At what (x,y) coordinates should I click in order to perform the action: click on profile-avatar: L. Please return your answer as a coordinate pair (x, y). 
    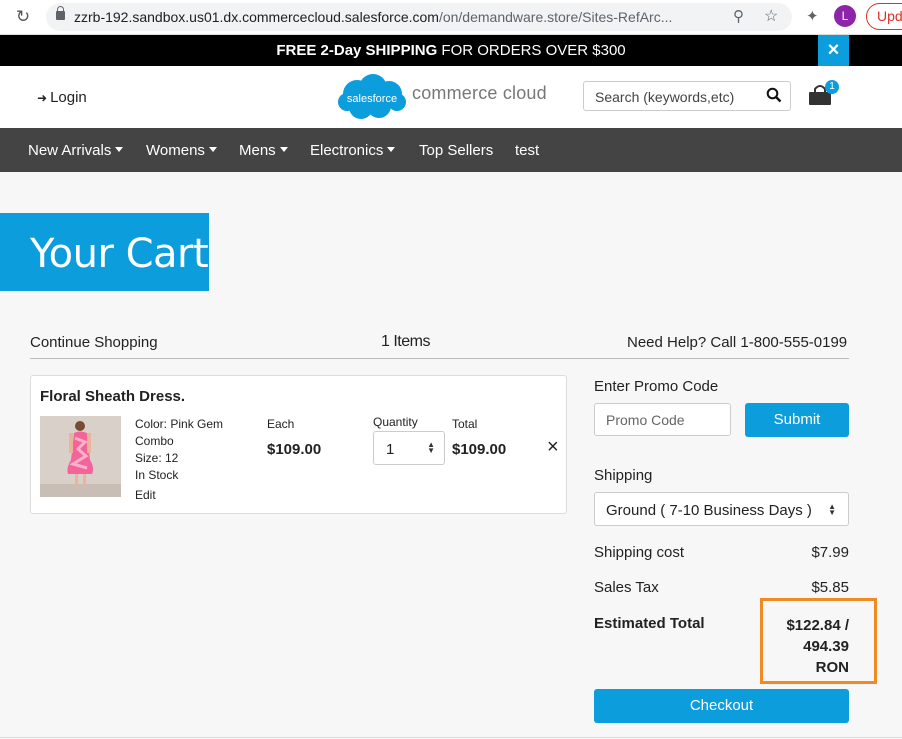
    Looking at the image, I should click on (845, 16).